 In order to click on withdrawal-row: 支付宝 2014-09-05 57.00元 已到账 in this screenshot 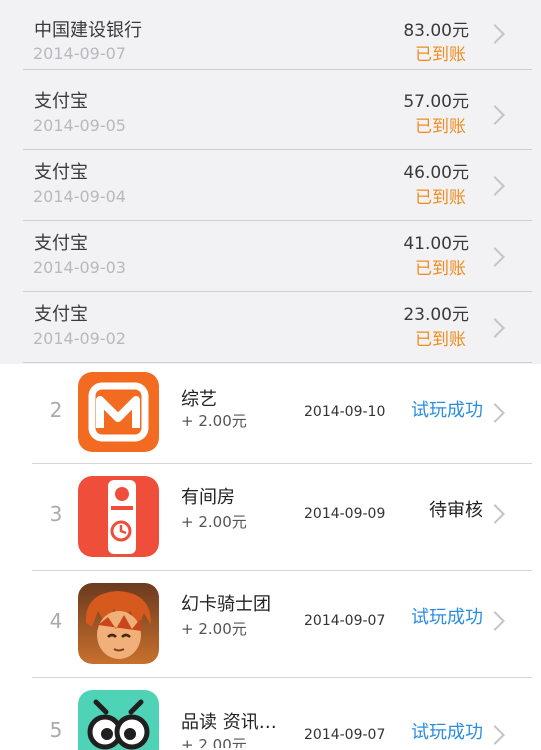, I will do `click(270, 115)`.